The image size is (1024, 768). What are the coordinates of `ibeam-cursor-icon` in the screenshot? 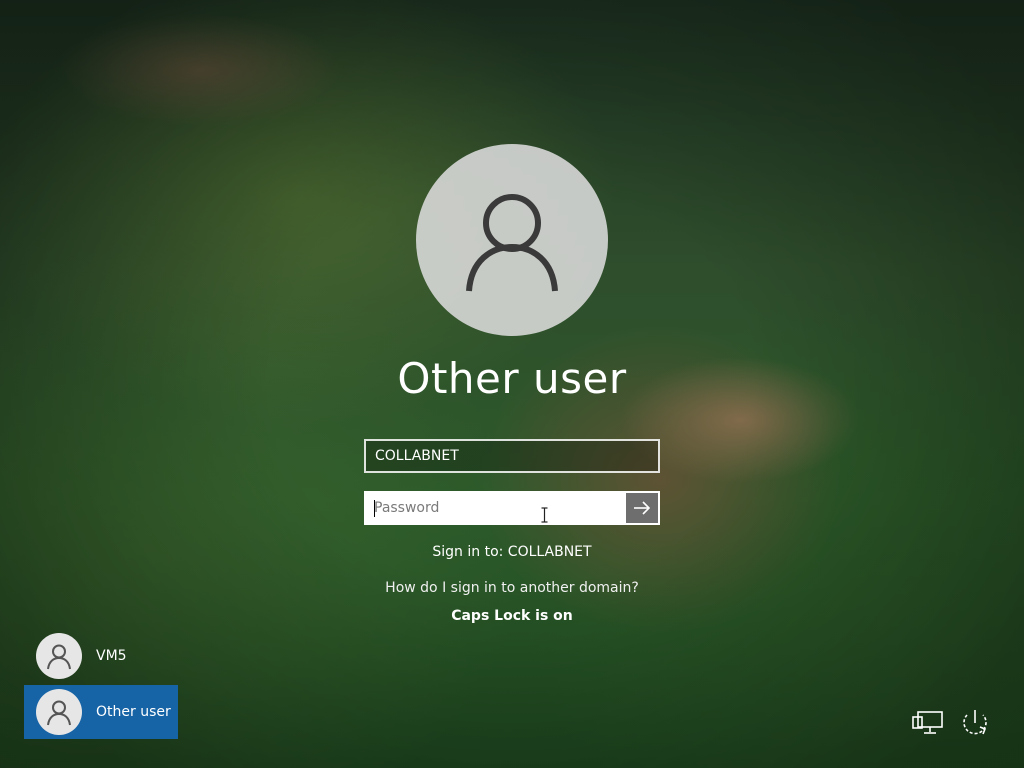 It's located at (544, 515).